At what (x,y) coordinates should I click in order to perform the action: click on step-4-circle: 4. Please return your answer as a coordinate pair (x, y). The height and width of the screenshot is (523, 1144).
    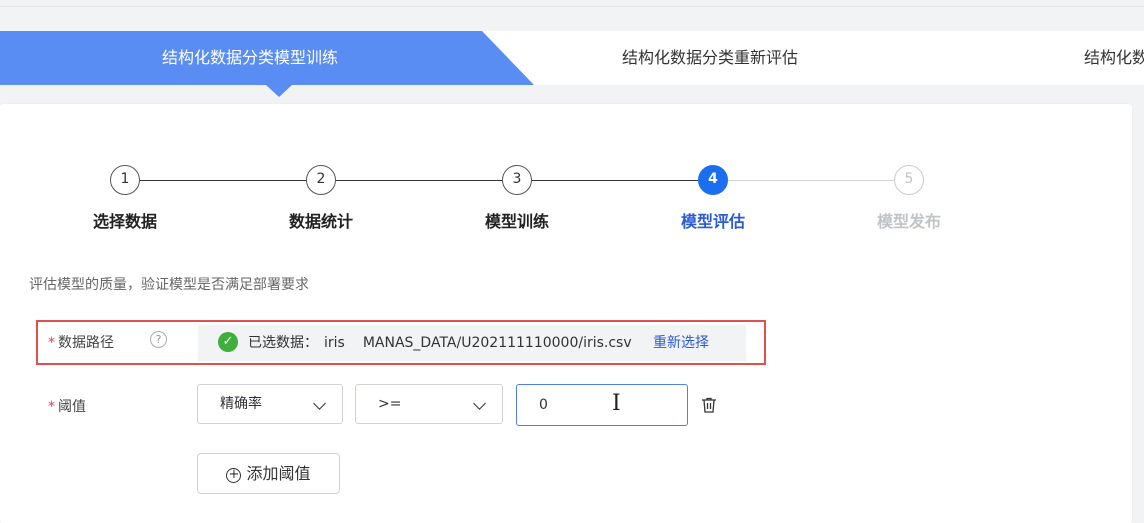
    Looking at the image, I should click on (713, 180).